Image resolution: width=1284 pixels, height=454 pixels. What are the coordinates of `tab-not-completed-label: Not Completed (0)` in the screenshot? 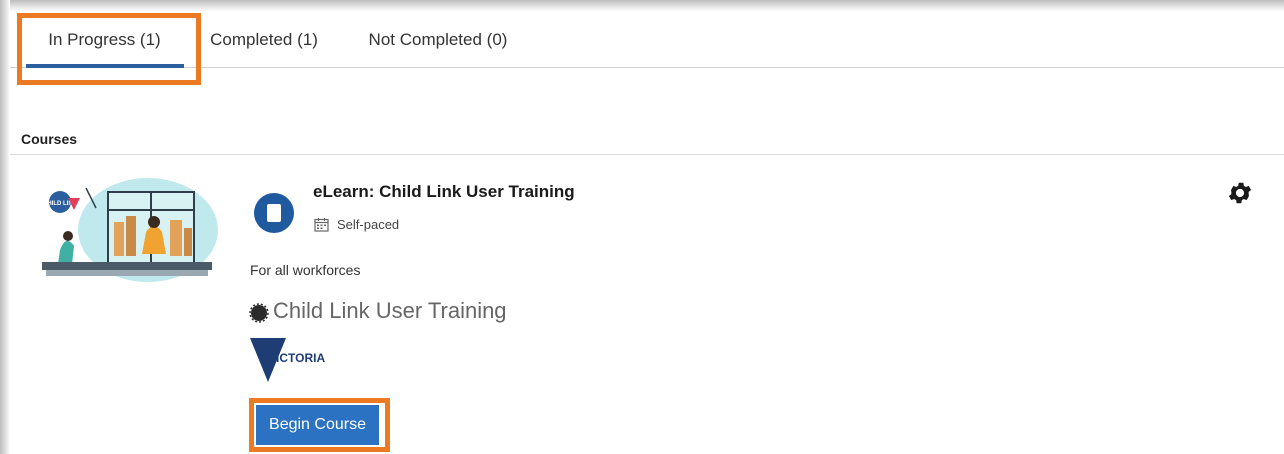 It's located at (438, 39).